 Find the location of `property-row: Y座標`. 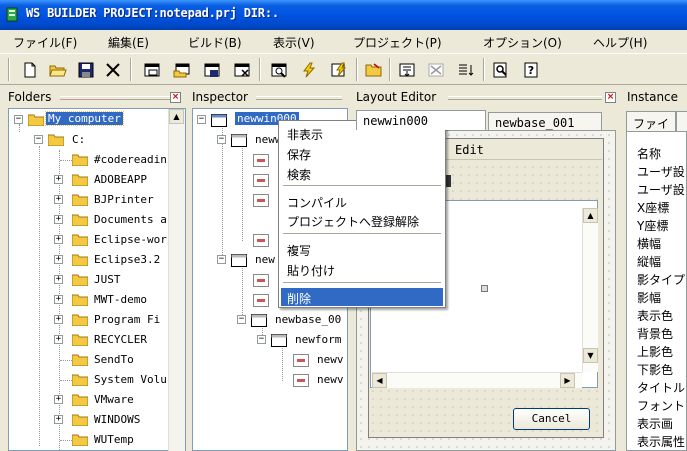

property-row: Y座標 is located at coordinates (652, 225).